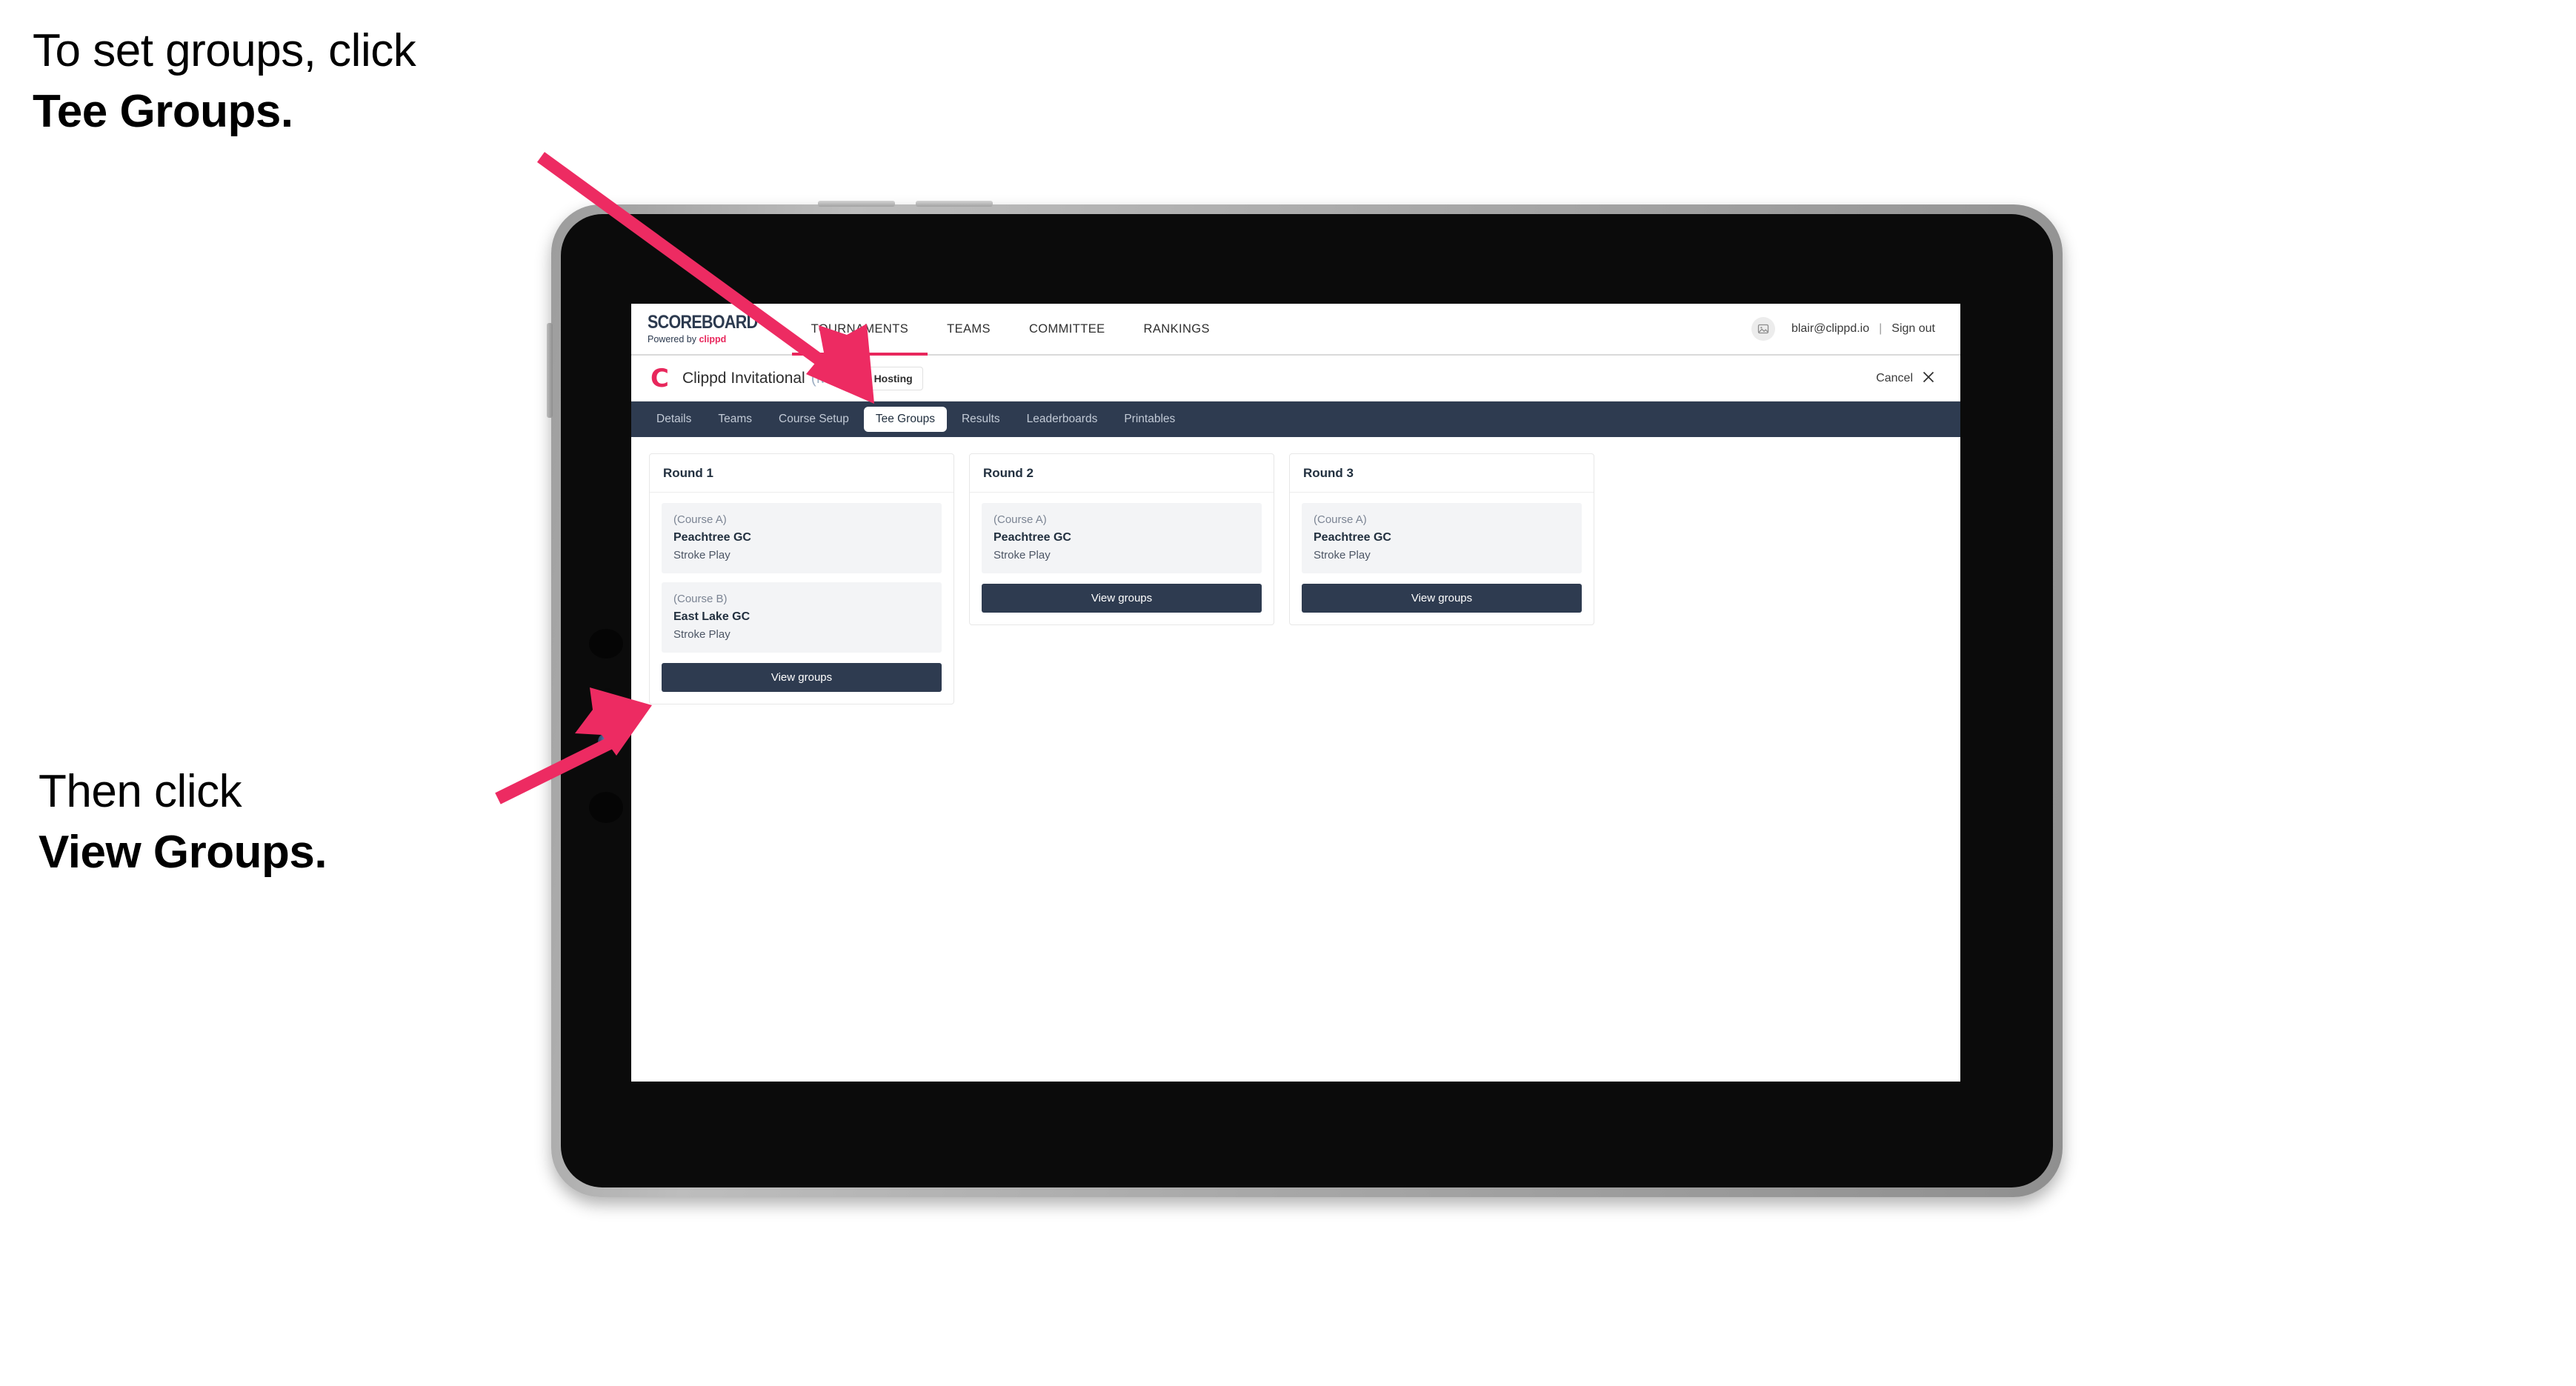 The width and height of the screenshot is (2576, 1386). I want to click on speaker-icon, so click(606, 808).